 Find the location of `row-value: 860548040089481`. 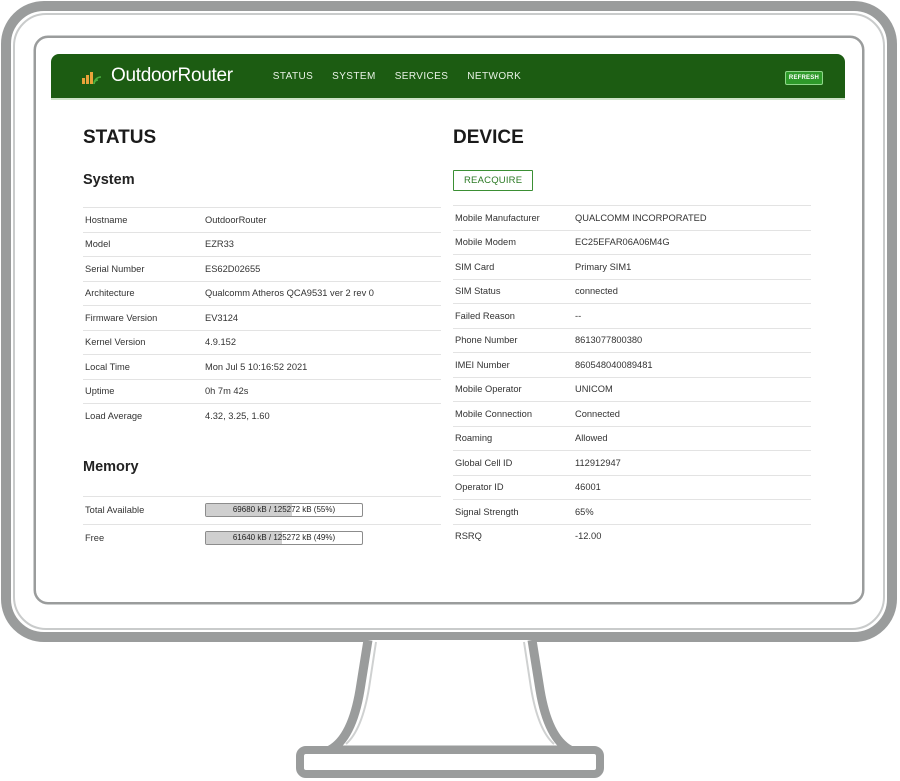

row-value: 860548040089481 is located at coordinates (692, 364).